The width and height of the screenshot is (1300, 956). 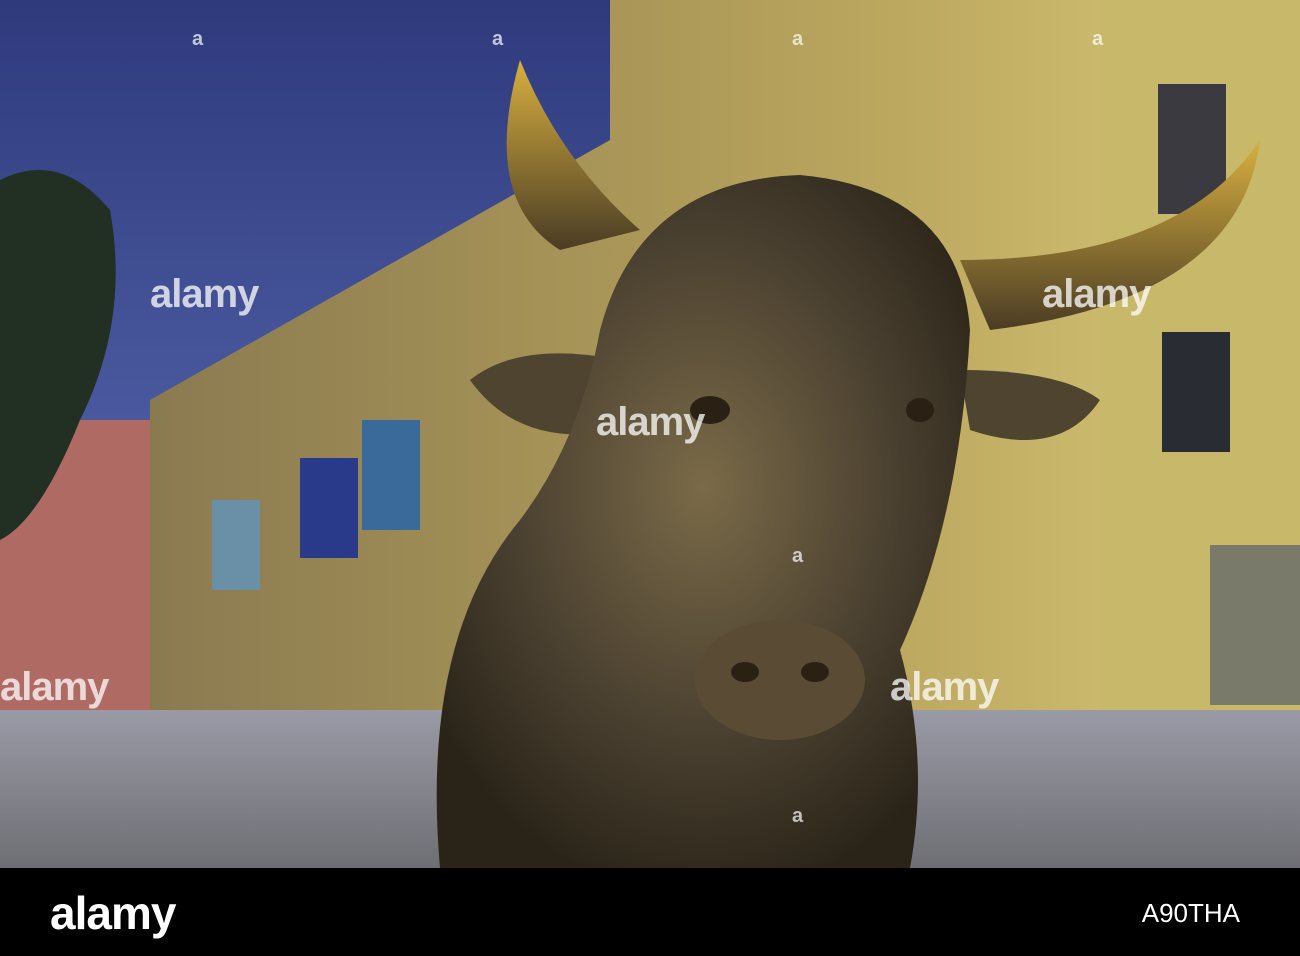 What do you see at coordinates (650, 912) in the screenshot?
I see `footer-bar: alamy A90THA` at bounding box center [650, 912].